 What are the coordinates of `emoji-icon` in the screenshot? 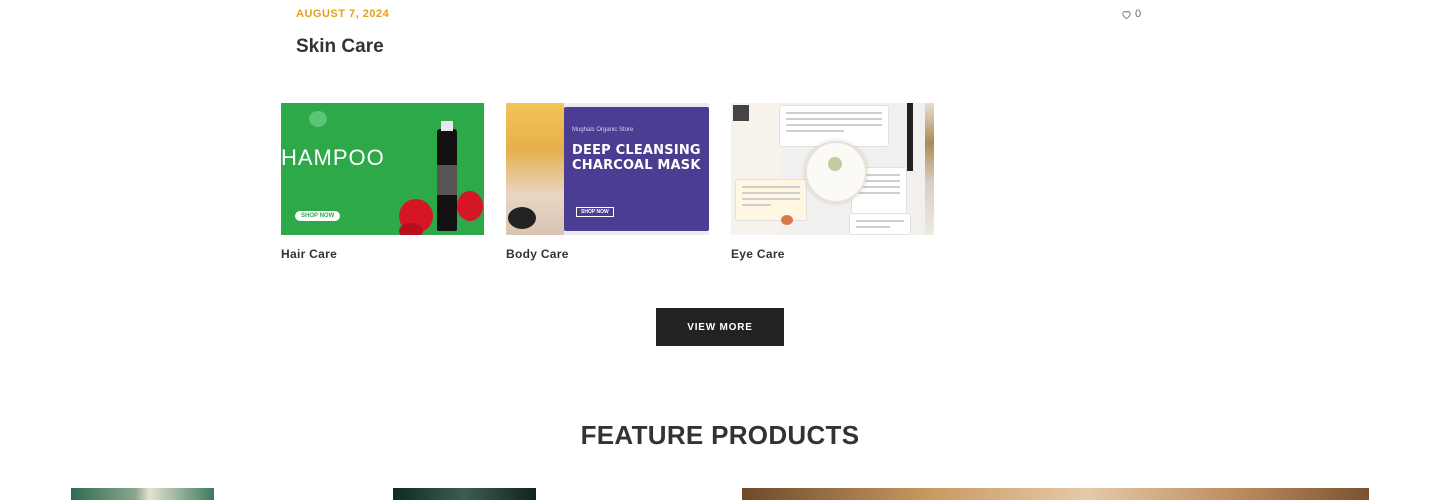 It's located at (787, 220).